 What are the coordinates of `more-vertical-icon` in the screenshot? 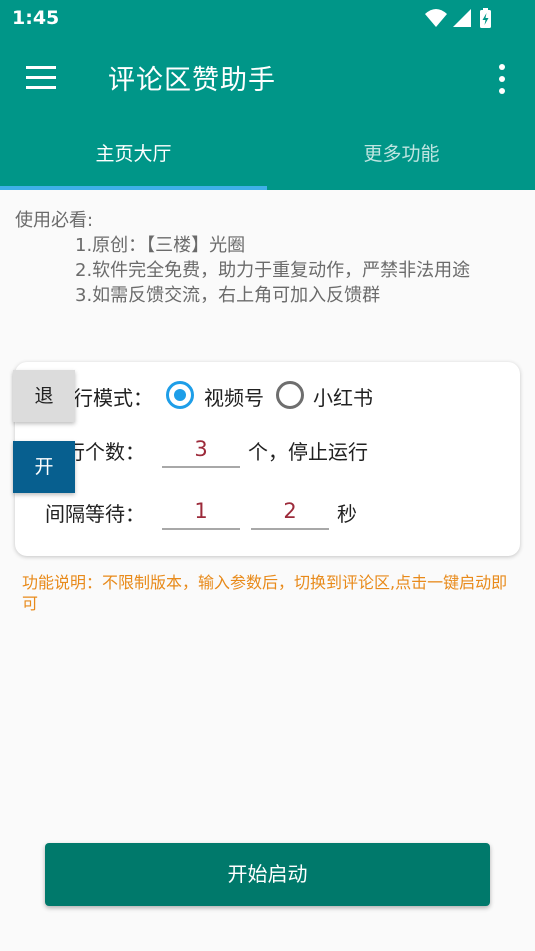 It's located at (502, 79).